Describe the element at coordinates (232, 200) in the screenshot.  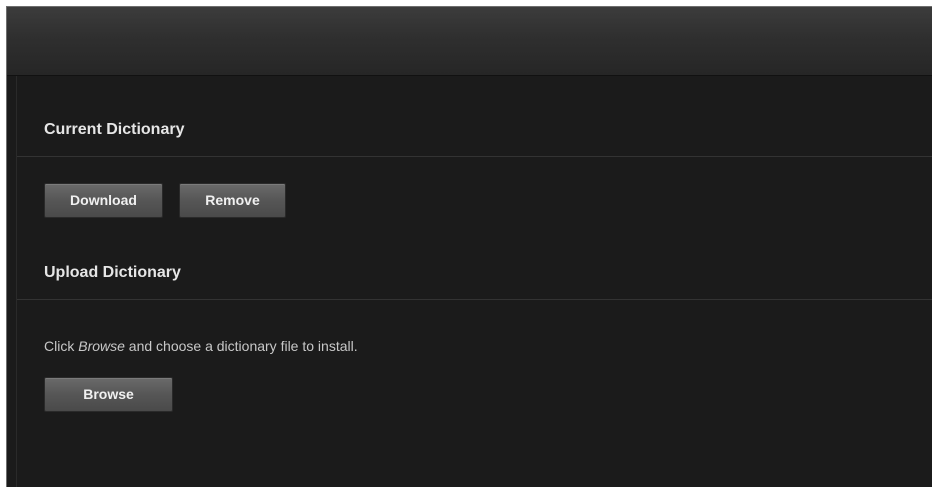
I see `remove-button: Remove` at that location.